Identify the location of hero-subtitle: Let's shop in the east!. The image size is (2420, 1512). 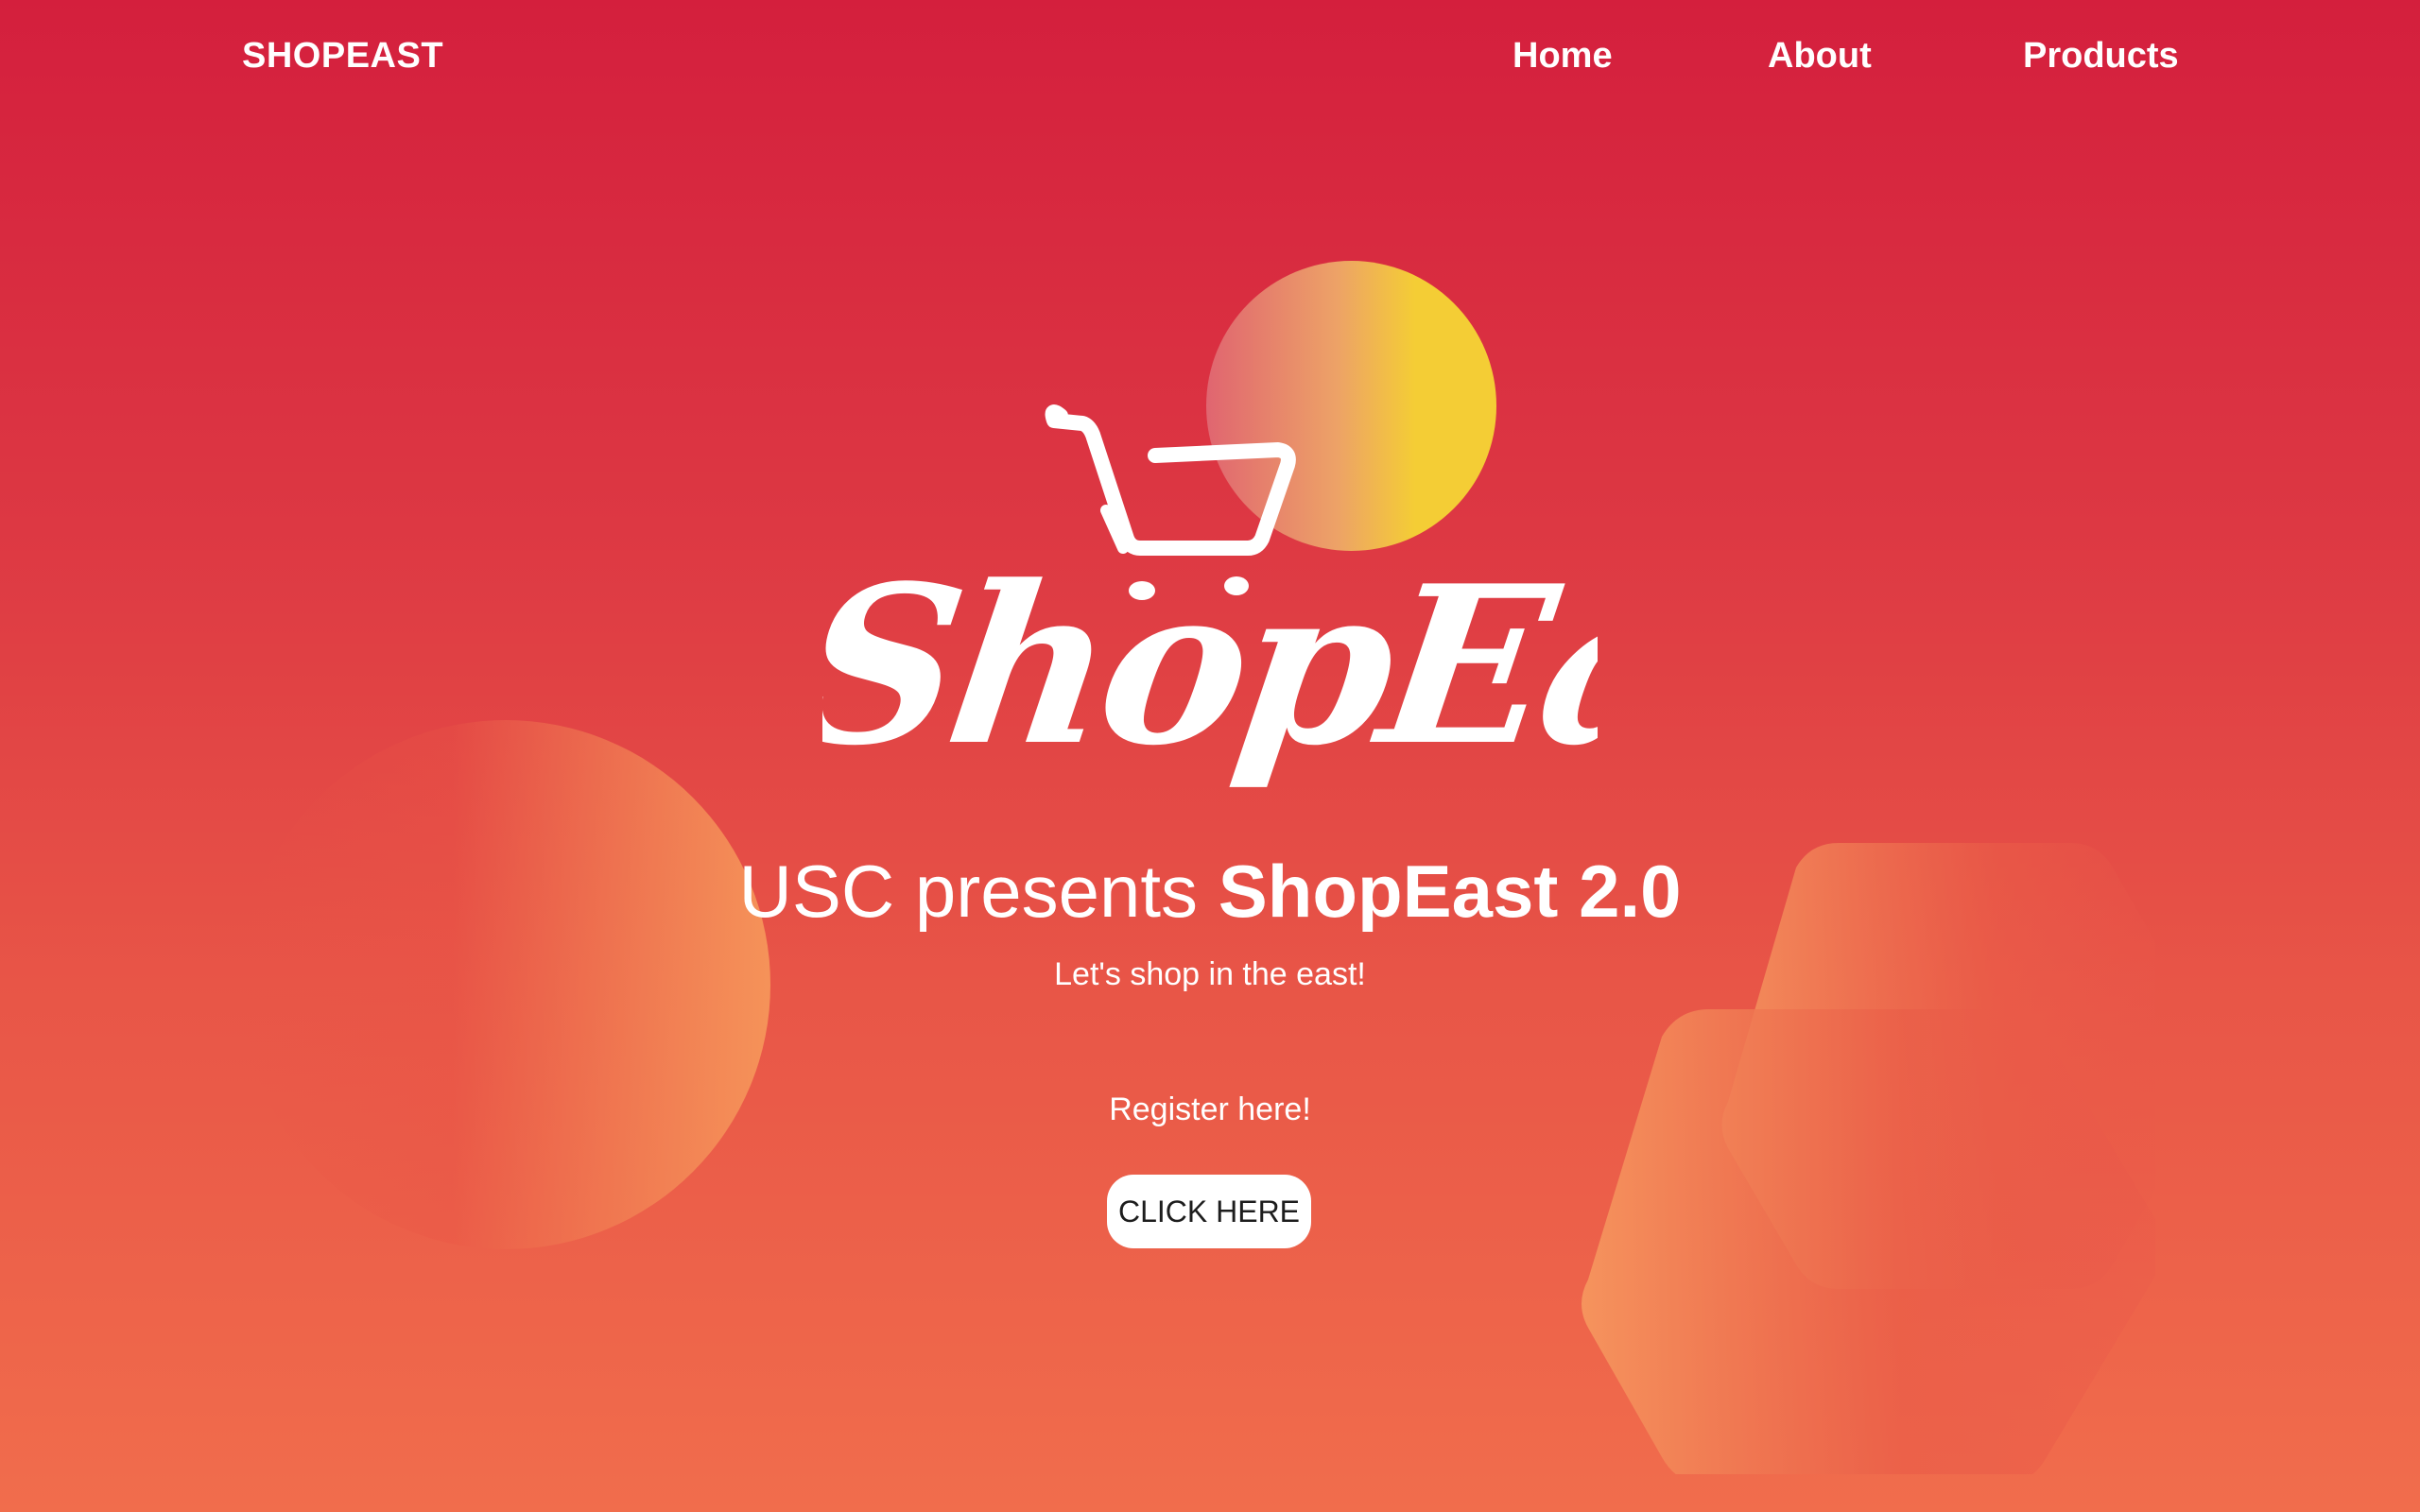
(1210, 974).